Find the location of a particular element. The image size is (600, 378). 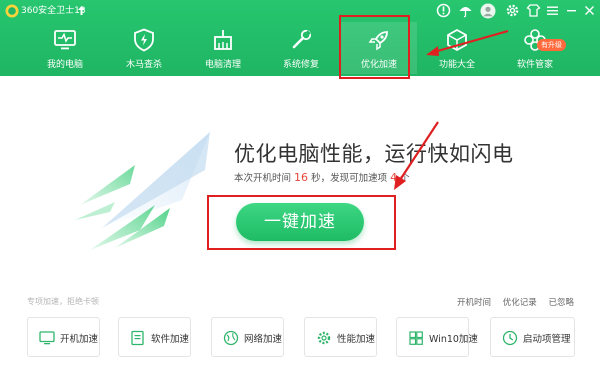

tool-win10-speedup: Win10加速 is located at coordinates (437, 337).